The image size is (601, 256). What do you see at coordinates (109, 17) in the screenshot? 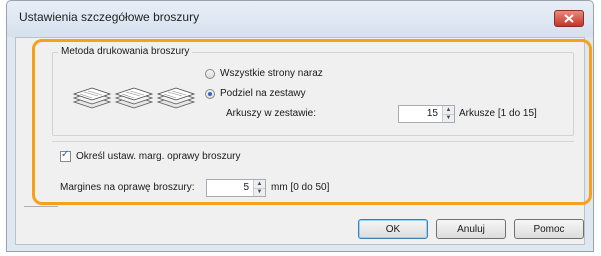
I see `window-title: Ustawienia szczegółowe broszury` at bounding box center [109, 17].